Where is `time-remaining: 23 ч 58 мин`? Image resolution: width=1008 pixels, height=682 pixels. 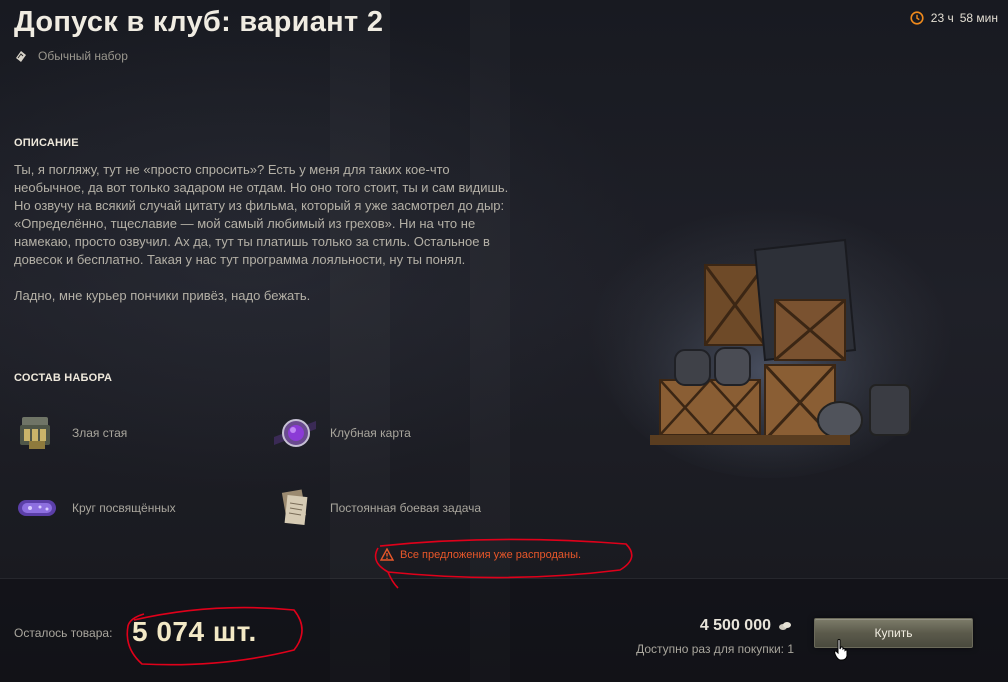 time-remaining: 23 ч 58 мин is located at coordinates (954, 18).